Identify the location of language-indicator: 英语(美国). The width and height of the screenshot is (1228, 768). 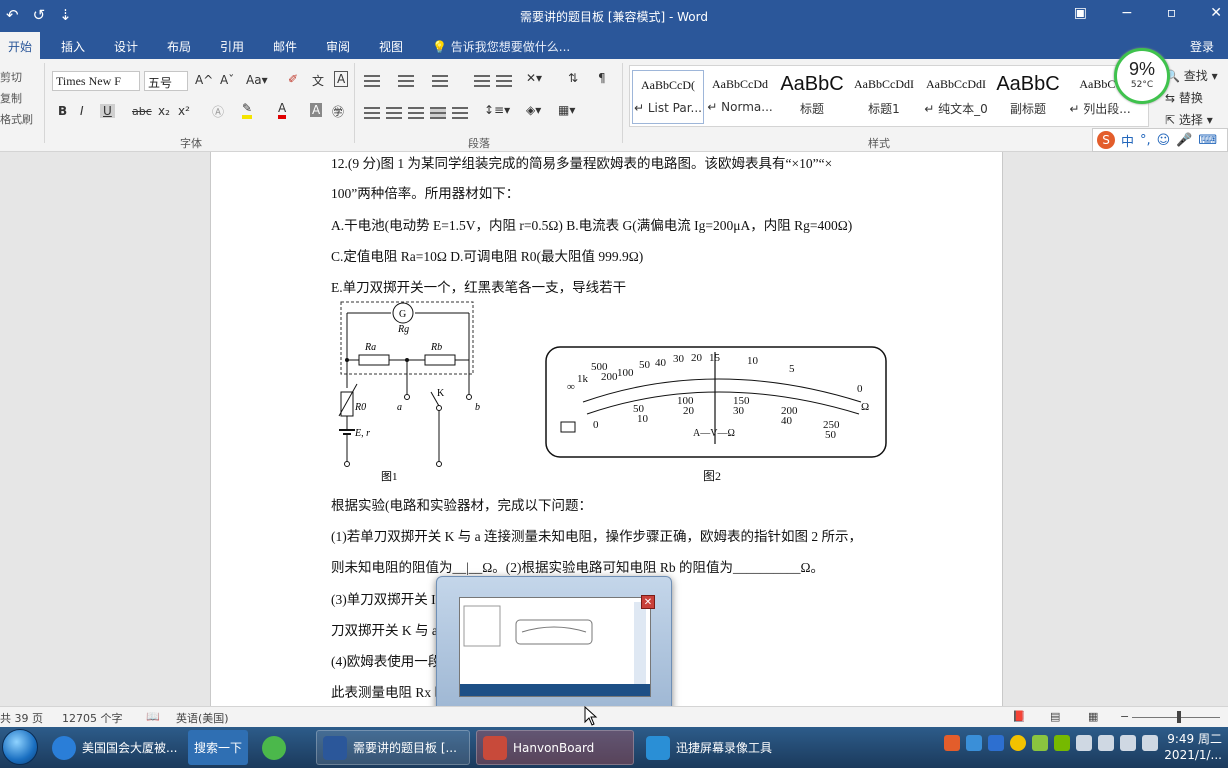
(202, 718).